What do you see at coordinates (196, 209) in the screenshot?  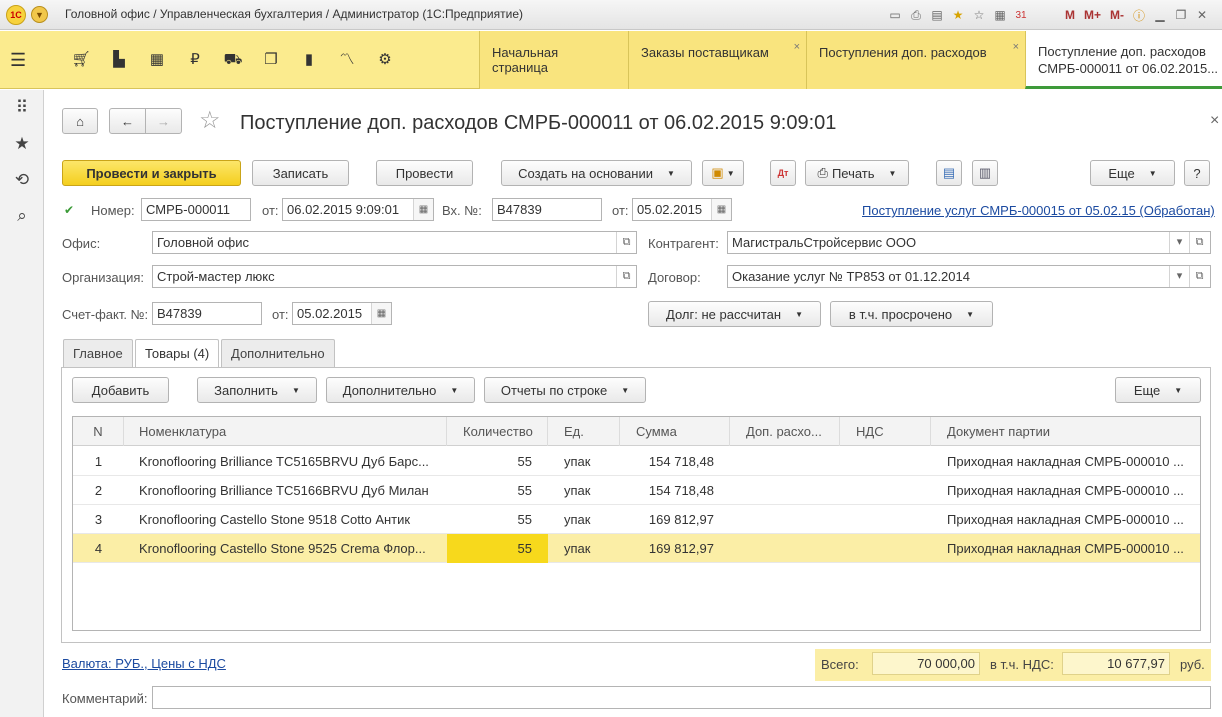 I see `number-field: СМРБ-000011` at bounding box center [196, 209].